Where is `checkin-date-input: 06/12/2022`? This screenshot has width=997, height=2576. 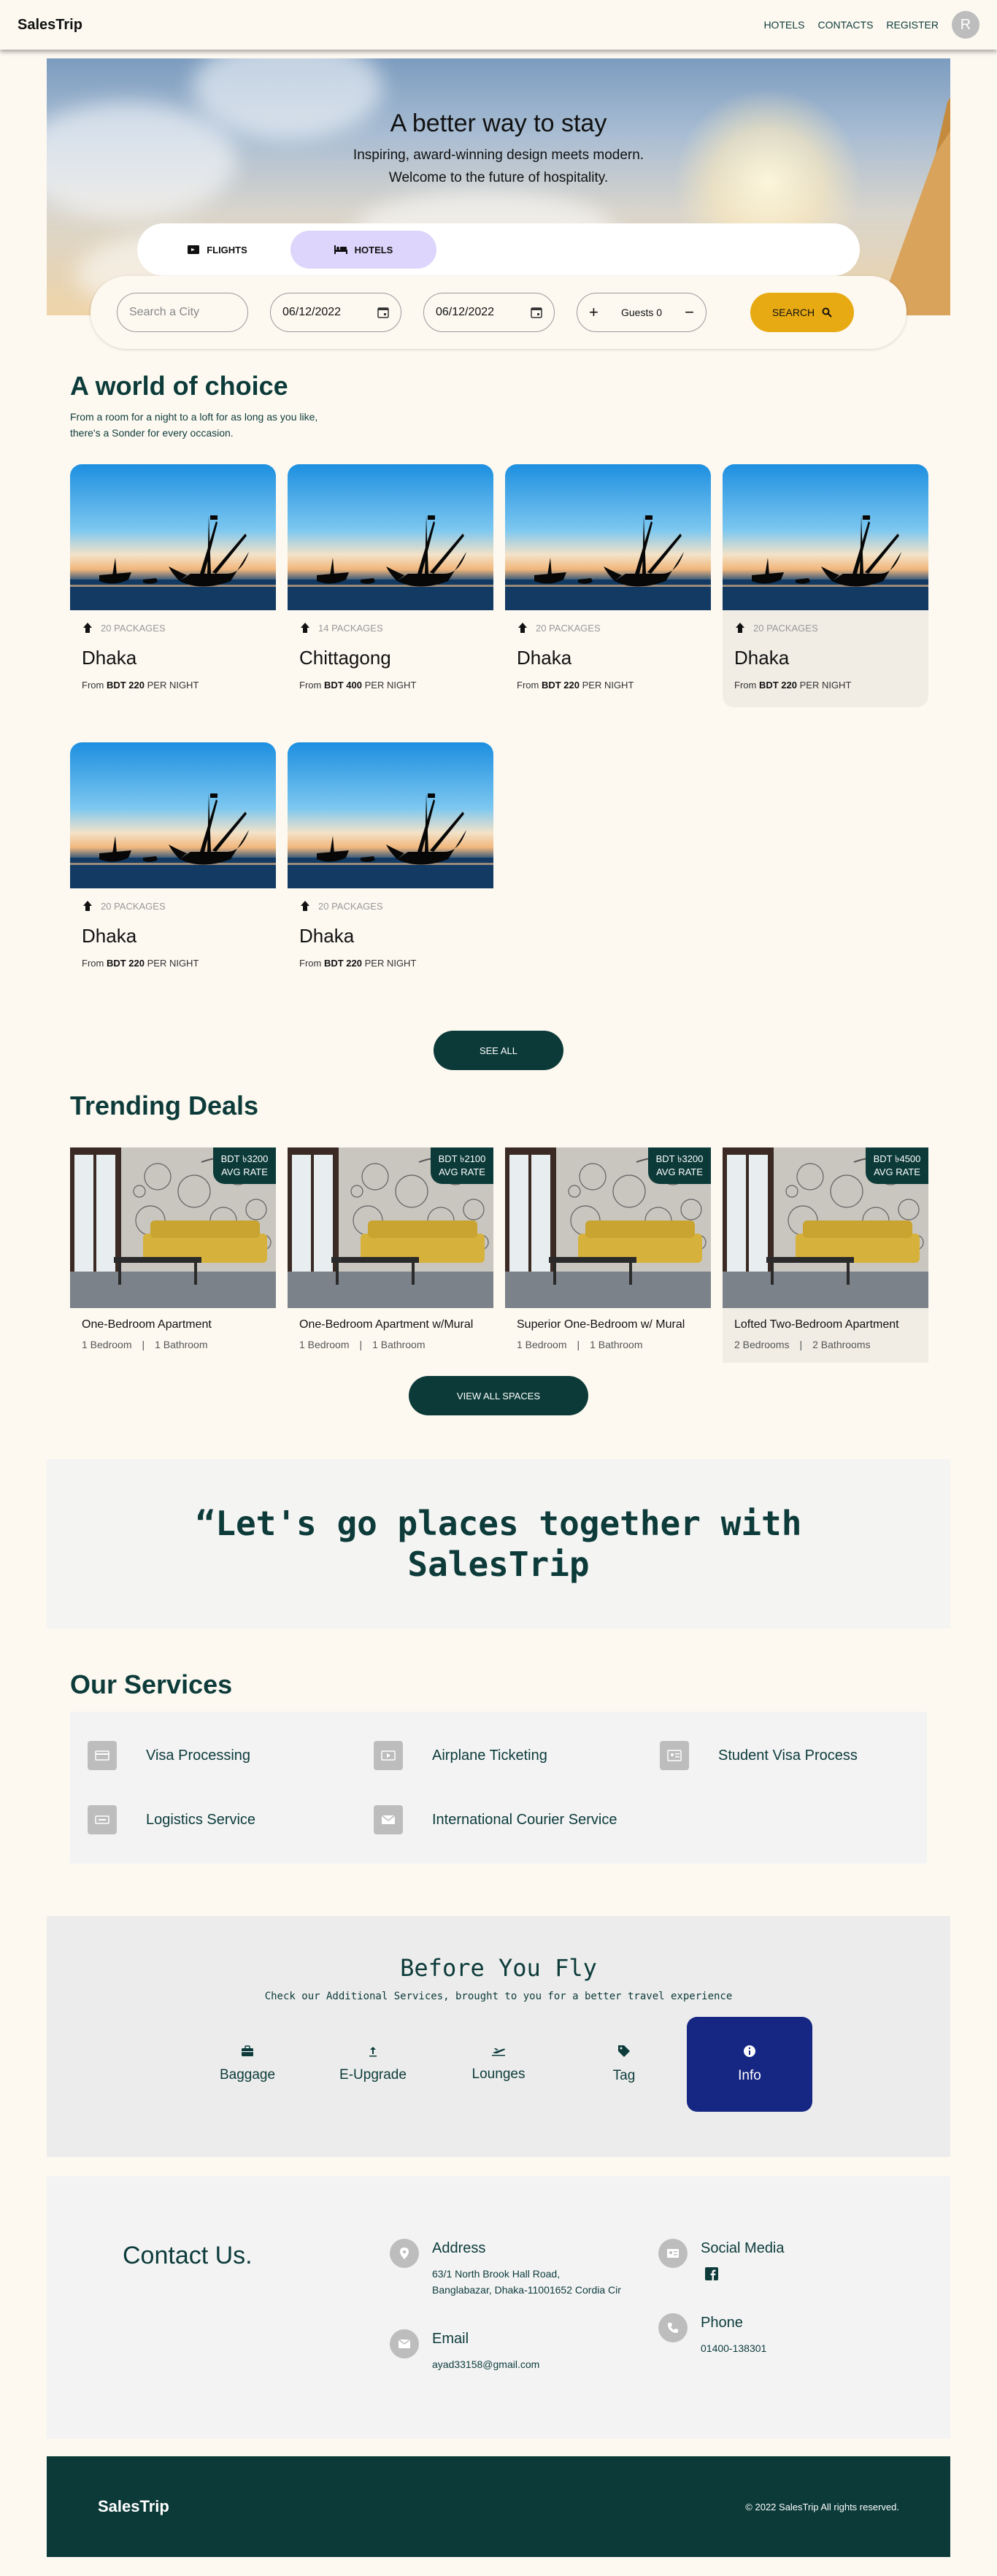
checkin-date-input: 06/12/2022 is located at coordinates (335, 312).